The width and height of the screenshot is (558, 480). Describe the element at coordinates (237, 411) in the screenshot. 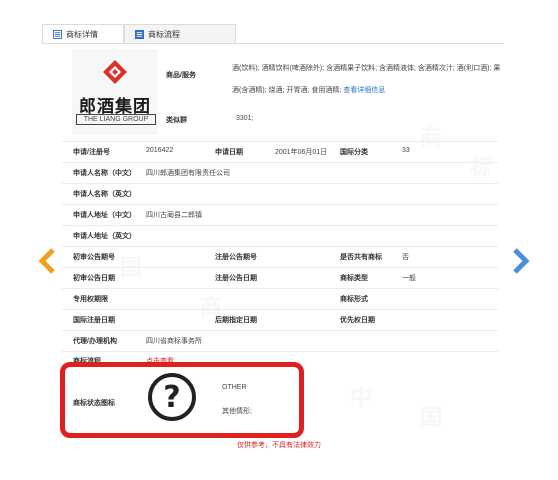

I see `status-description: 其他情形;` at that location.